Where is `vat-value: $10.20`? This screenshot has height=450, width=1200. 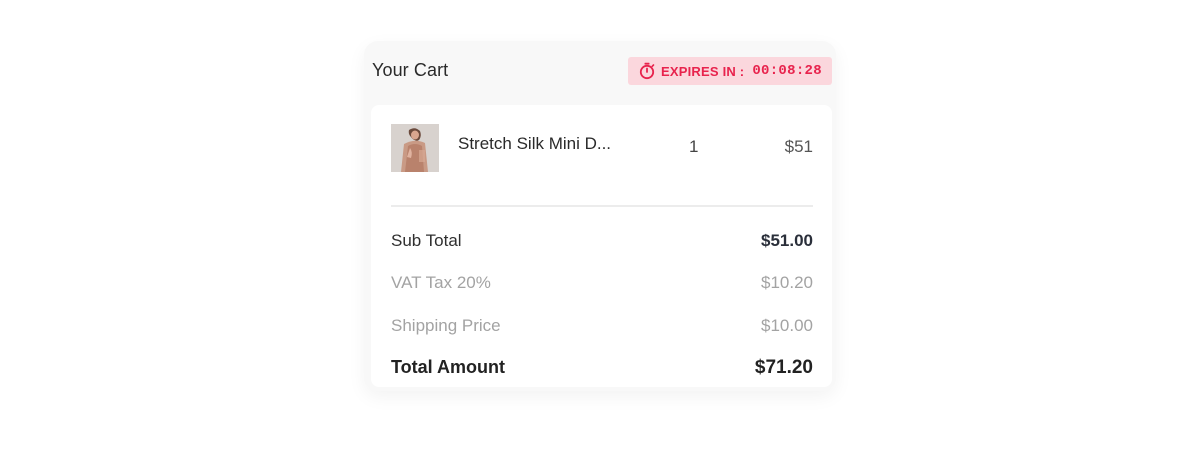 vat-value: $10.20 is located at coordinates (787, 282).